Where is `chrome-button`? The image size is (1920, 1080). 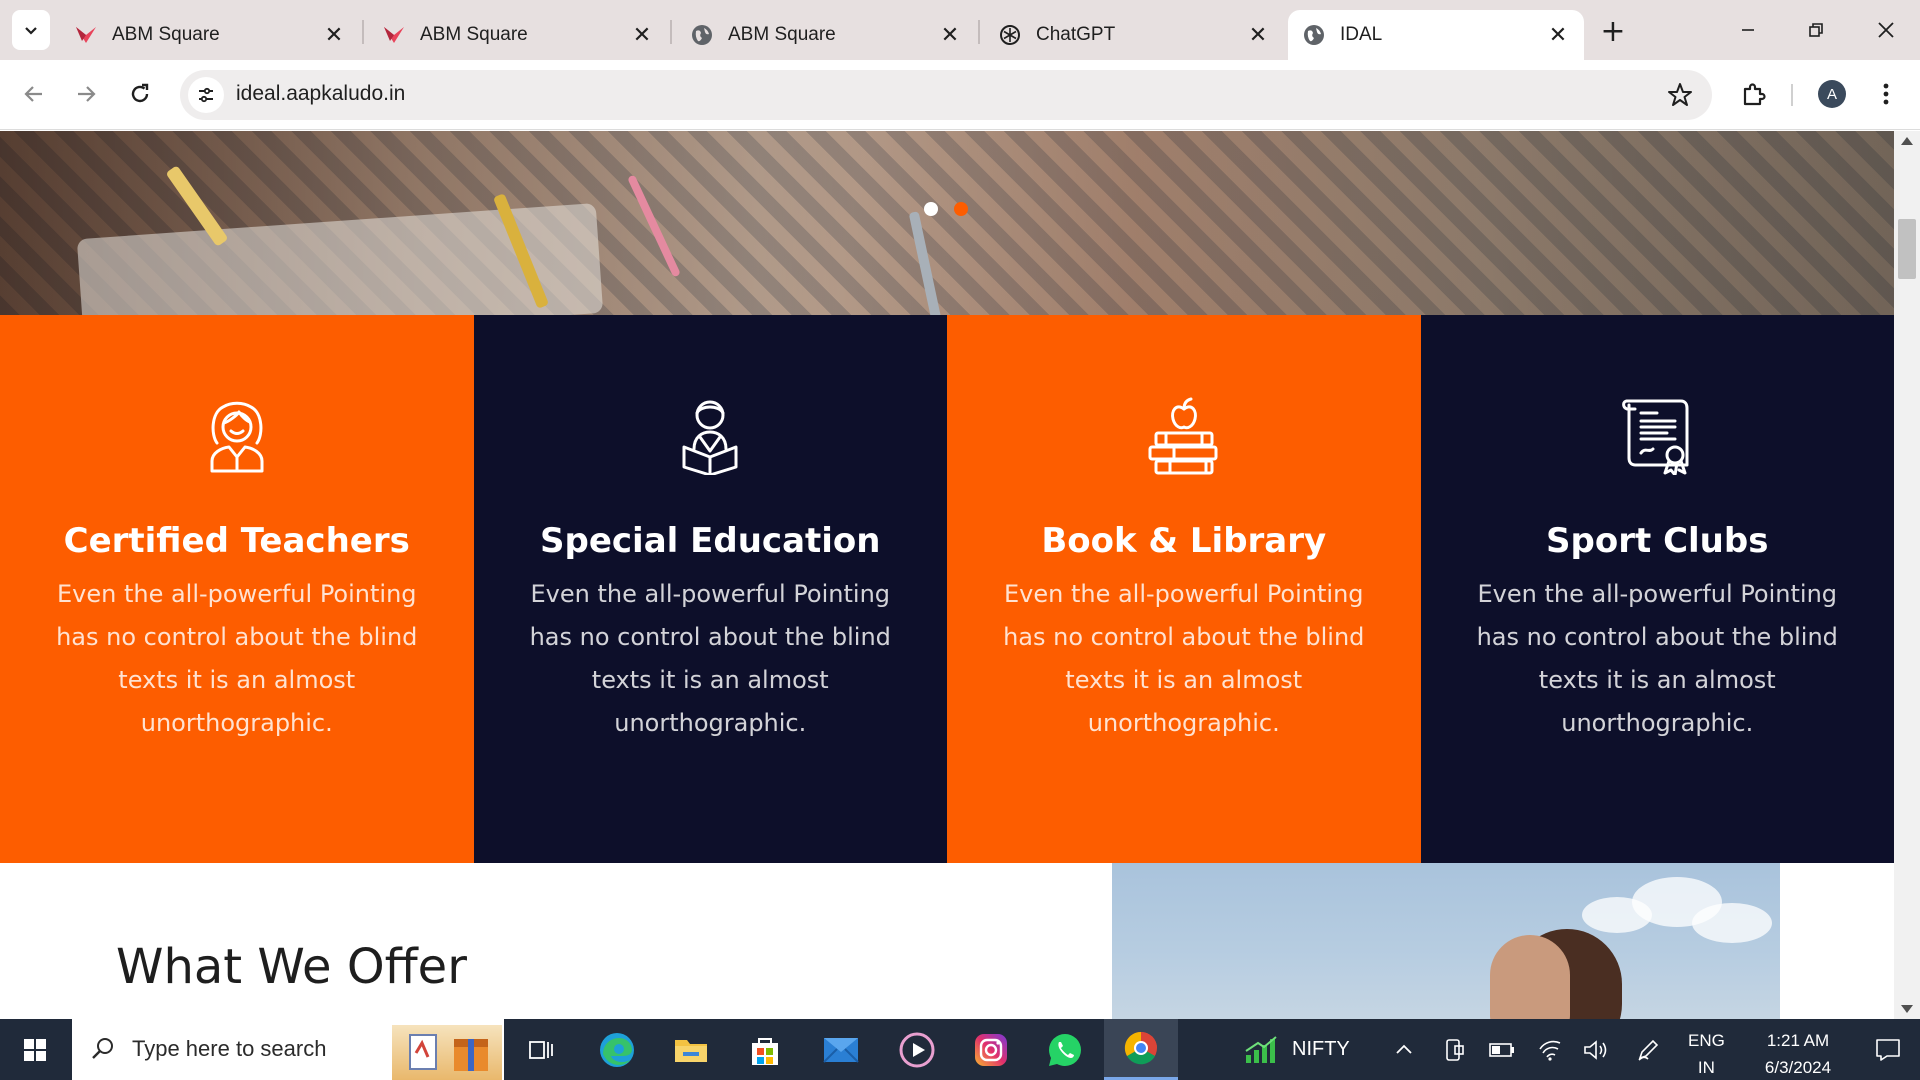
chrome-button is located at coordinates (1141, 1049).